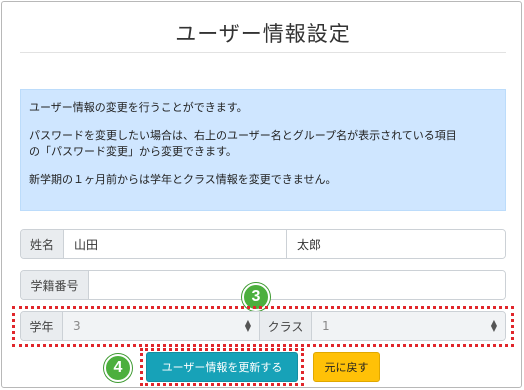 The image size is (524, 390). What do you see at coordinates (263, 52) in the screenshot?
I see `title-divider` at bounding box center [263, 52].